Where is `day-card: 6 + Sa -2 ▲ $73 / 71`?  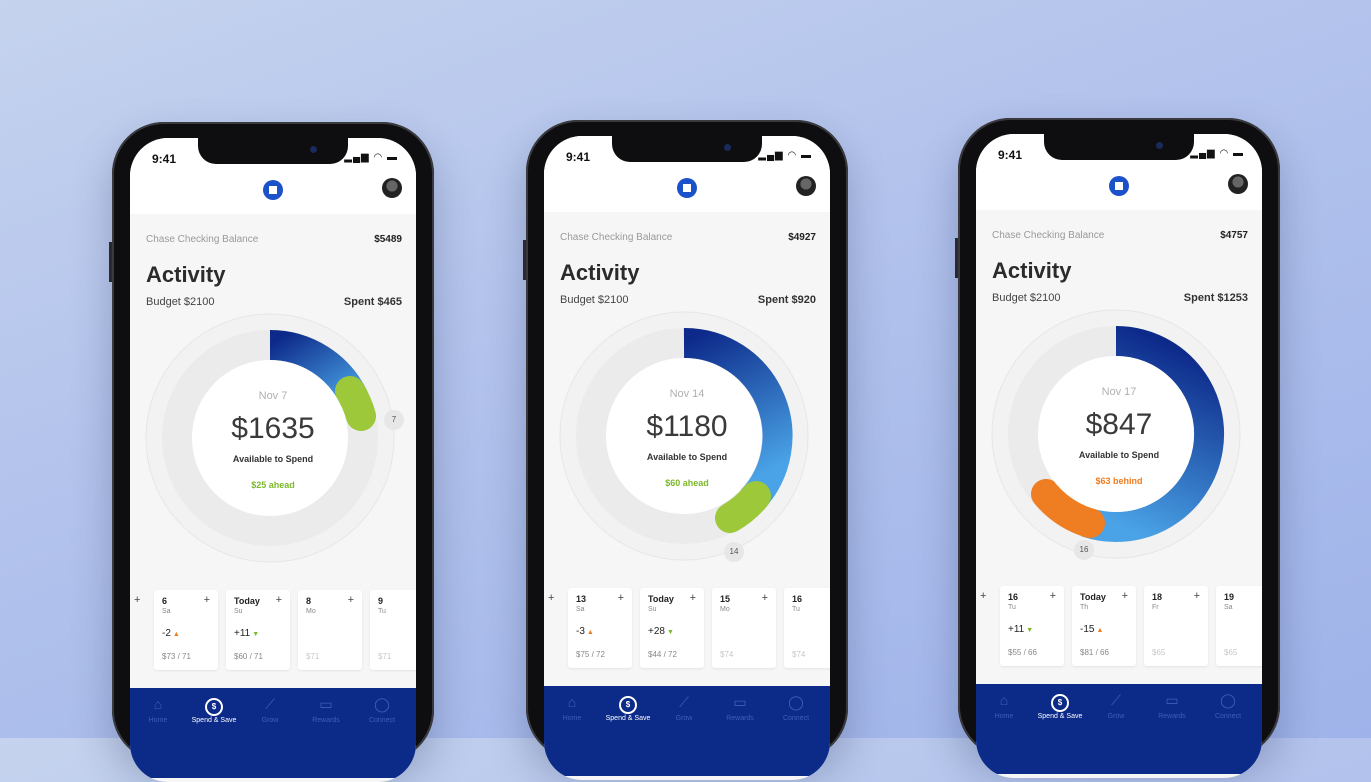
day-card: 6 + Sa -2 ▲ $73 / 71 is located at coordinates (186, 630).